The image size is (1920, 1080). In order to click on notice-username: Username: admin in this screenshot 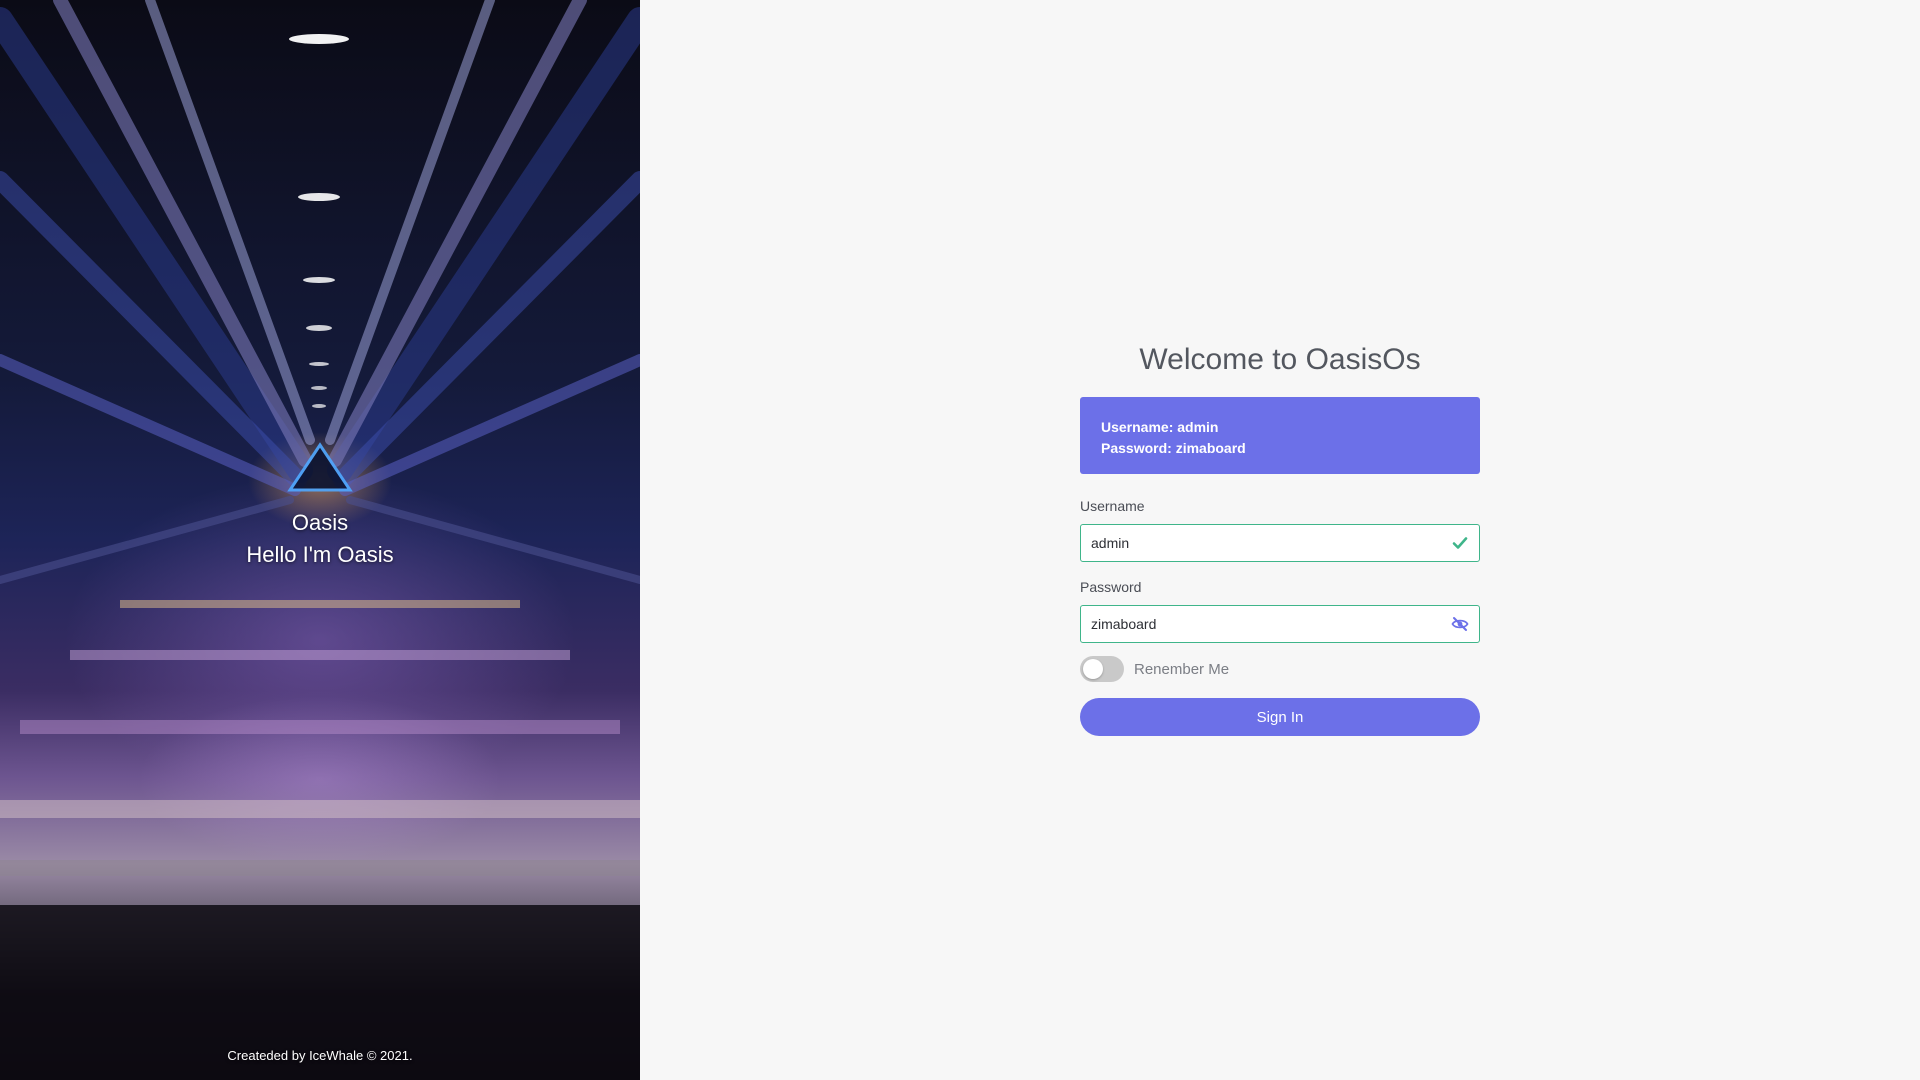, I will do `click(1160, 427)`.